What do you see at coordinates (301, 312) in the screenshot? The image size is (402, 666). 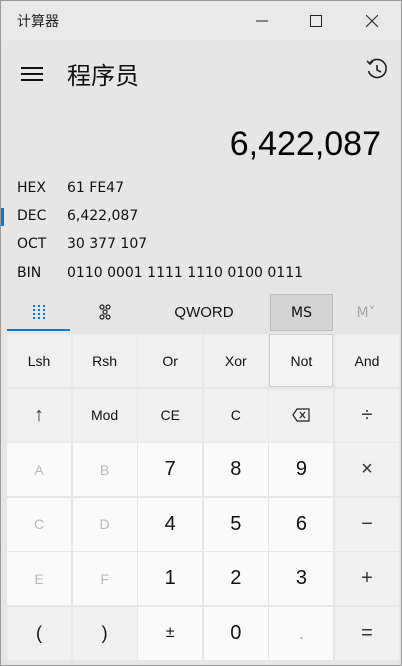 I see `memory-store-button: MS` at bounding box center [301, 312].